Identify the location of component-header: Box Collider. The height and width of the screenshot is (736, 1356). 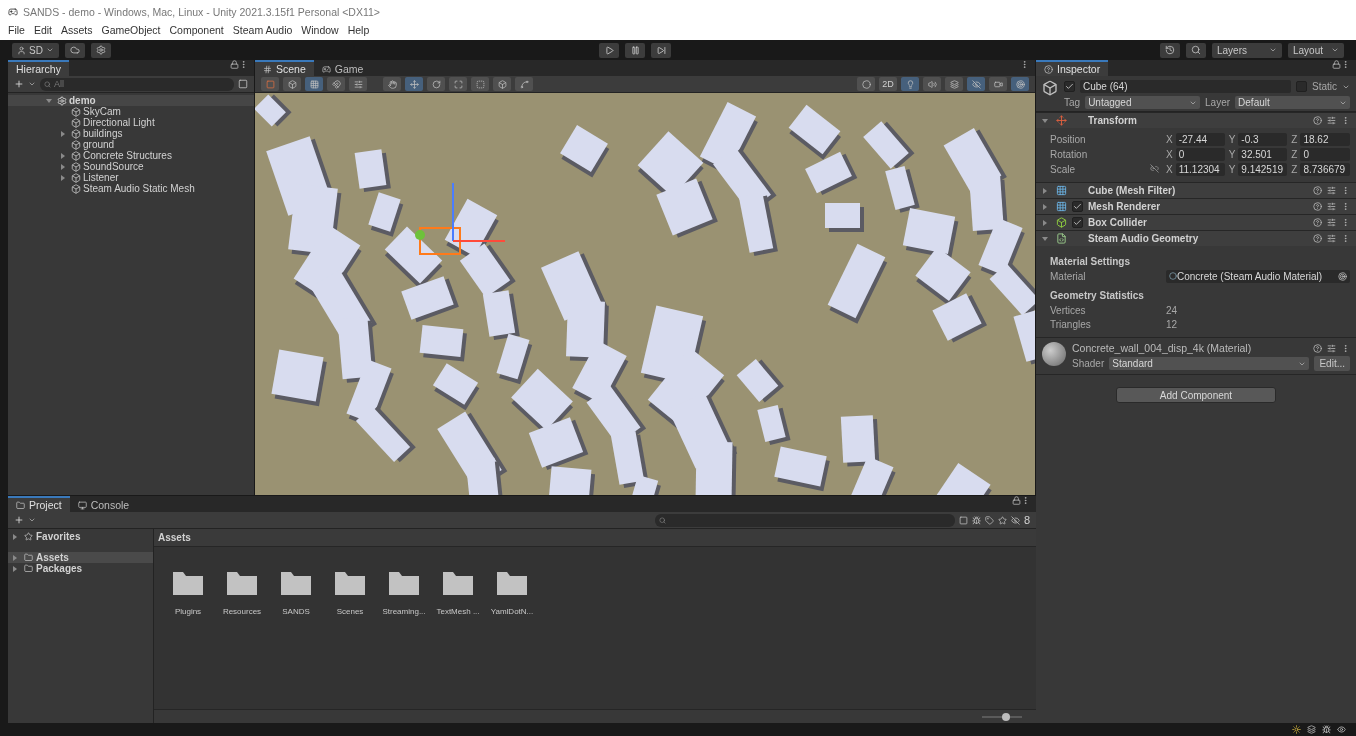
(1196, 222).